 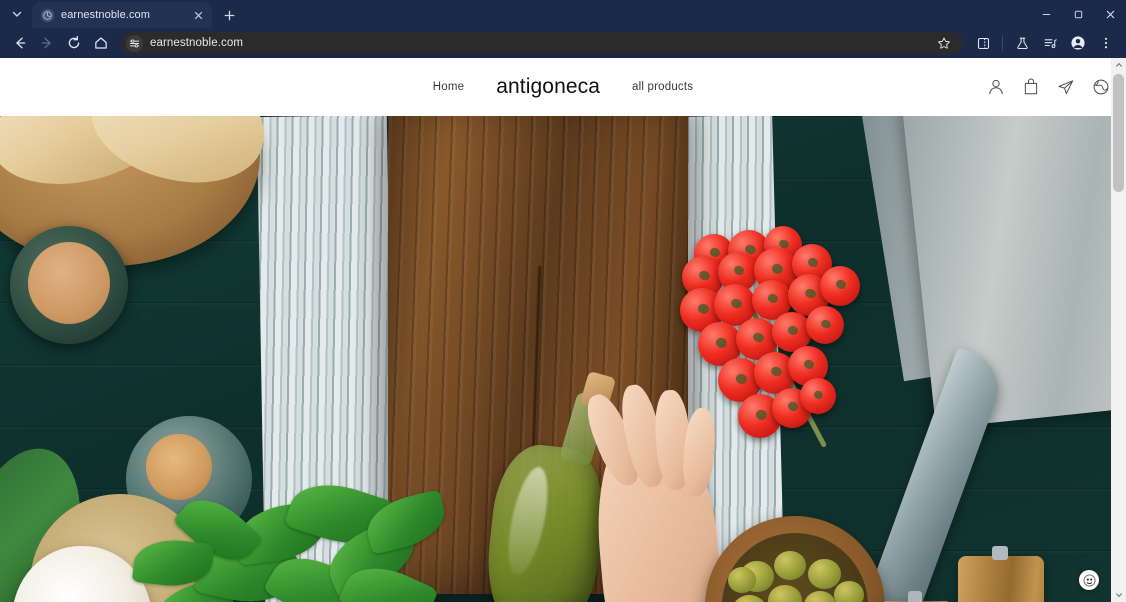 I want to click on browser-toolbar: earnestnoble.com, so click(x=563, y=43).